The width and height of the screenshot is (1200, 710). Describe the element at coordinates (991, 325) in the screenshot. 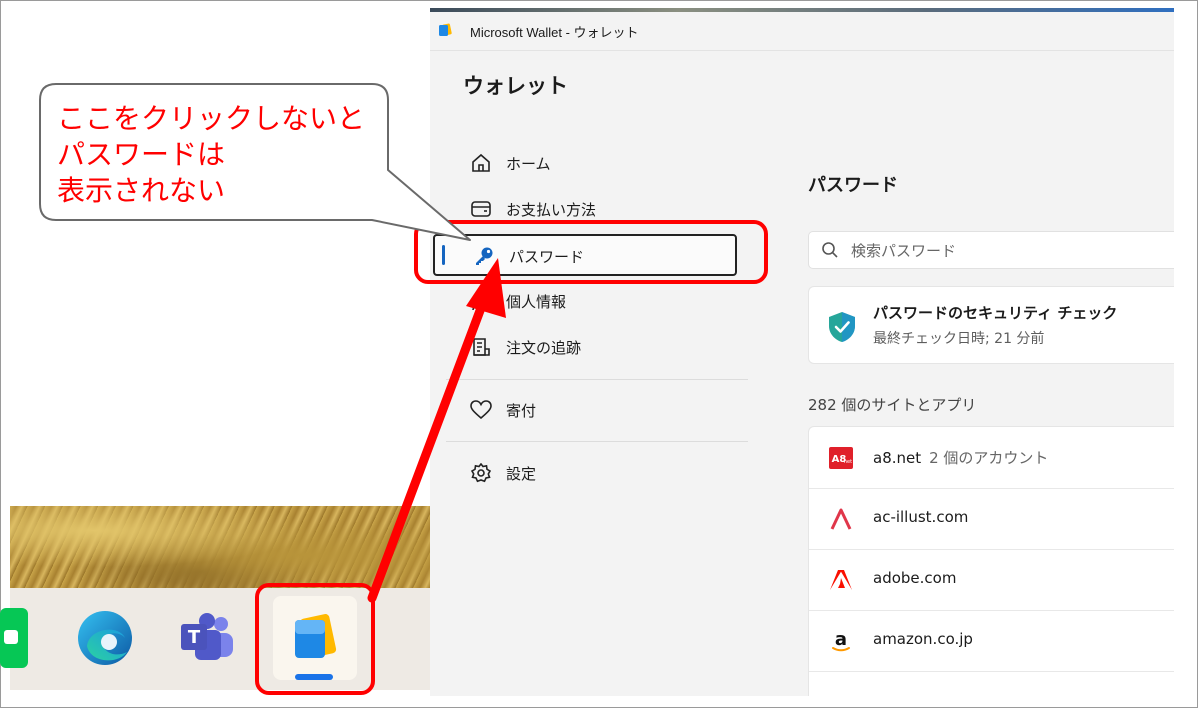

I see `security-check-card: パスワードのセキュリティ チェック 最終チェック日時; 21 分前` at that location.